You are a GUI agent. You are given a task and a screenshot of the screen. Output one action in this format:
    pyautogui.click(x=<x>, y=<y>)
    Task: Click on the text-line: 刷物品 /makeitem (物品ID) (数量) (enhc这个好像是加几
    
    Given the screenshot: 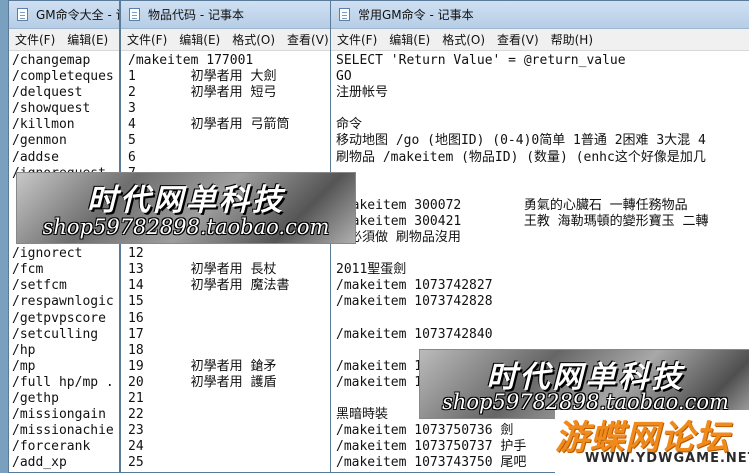 What is the action you would take?
    pyautogui.click(x=521, y=157)
    